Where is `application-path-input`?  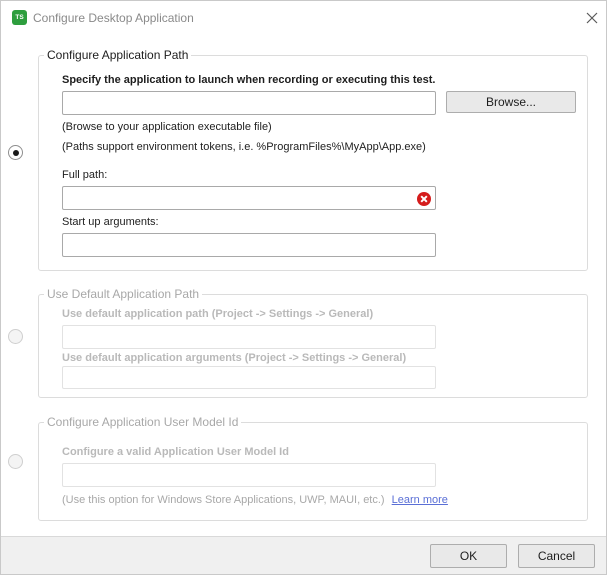
application-path-input is located at coordinates (249, 103).